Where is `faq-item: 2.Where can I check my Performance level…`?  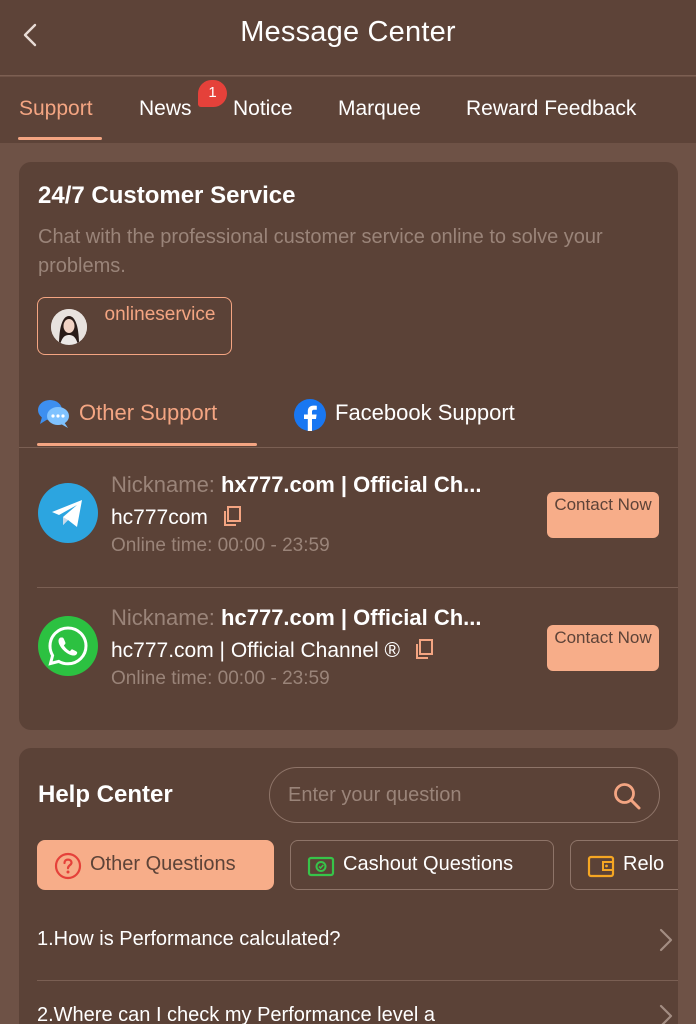 faq-item: 2.Where can I check my Performance level… is located at coordinates (357, 1002).